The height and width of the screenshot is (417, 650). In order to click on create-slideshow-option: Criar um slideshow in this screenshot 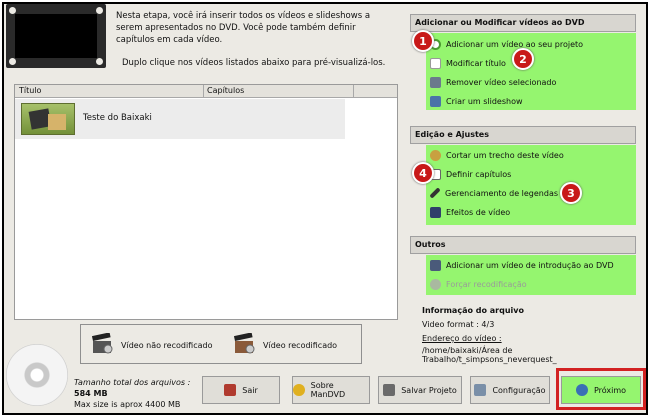, I will do `click(476, 101)`.